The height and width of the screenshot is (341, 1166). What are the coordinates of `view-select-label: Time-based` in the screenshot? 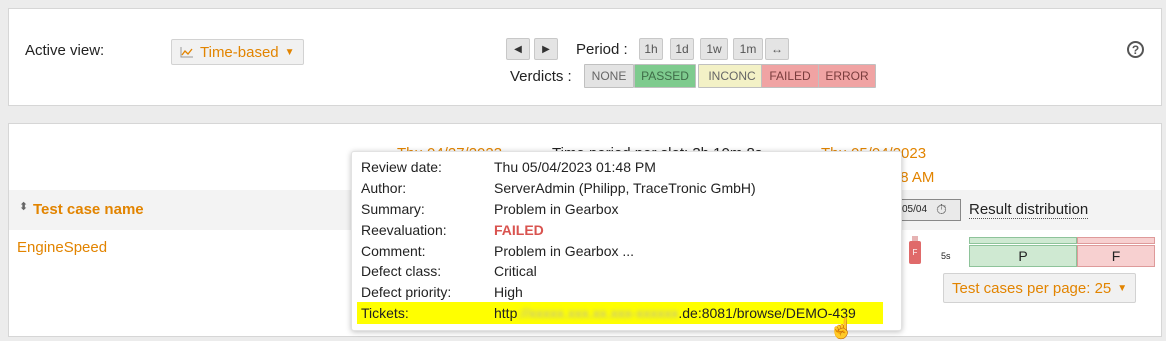 It's located at (239, 52).